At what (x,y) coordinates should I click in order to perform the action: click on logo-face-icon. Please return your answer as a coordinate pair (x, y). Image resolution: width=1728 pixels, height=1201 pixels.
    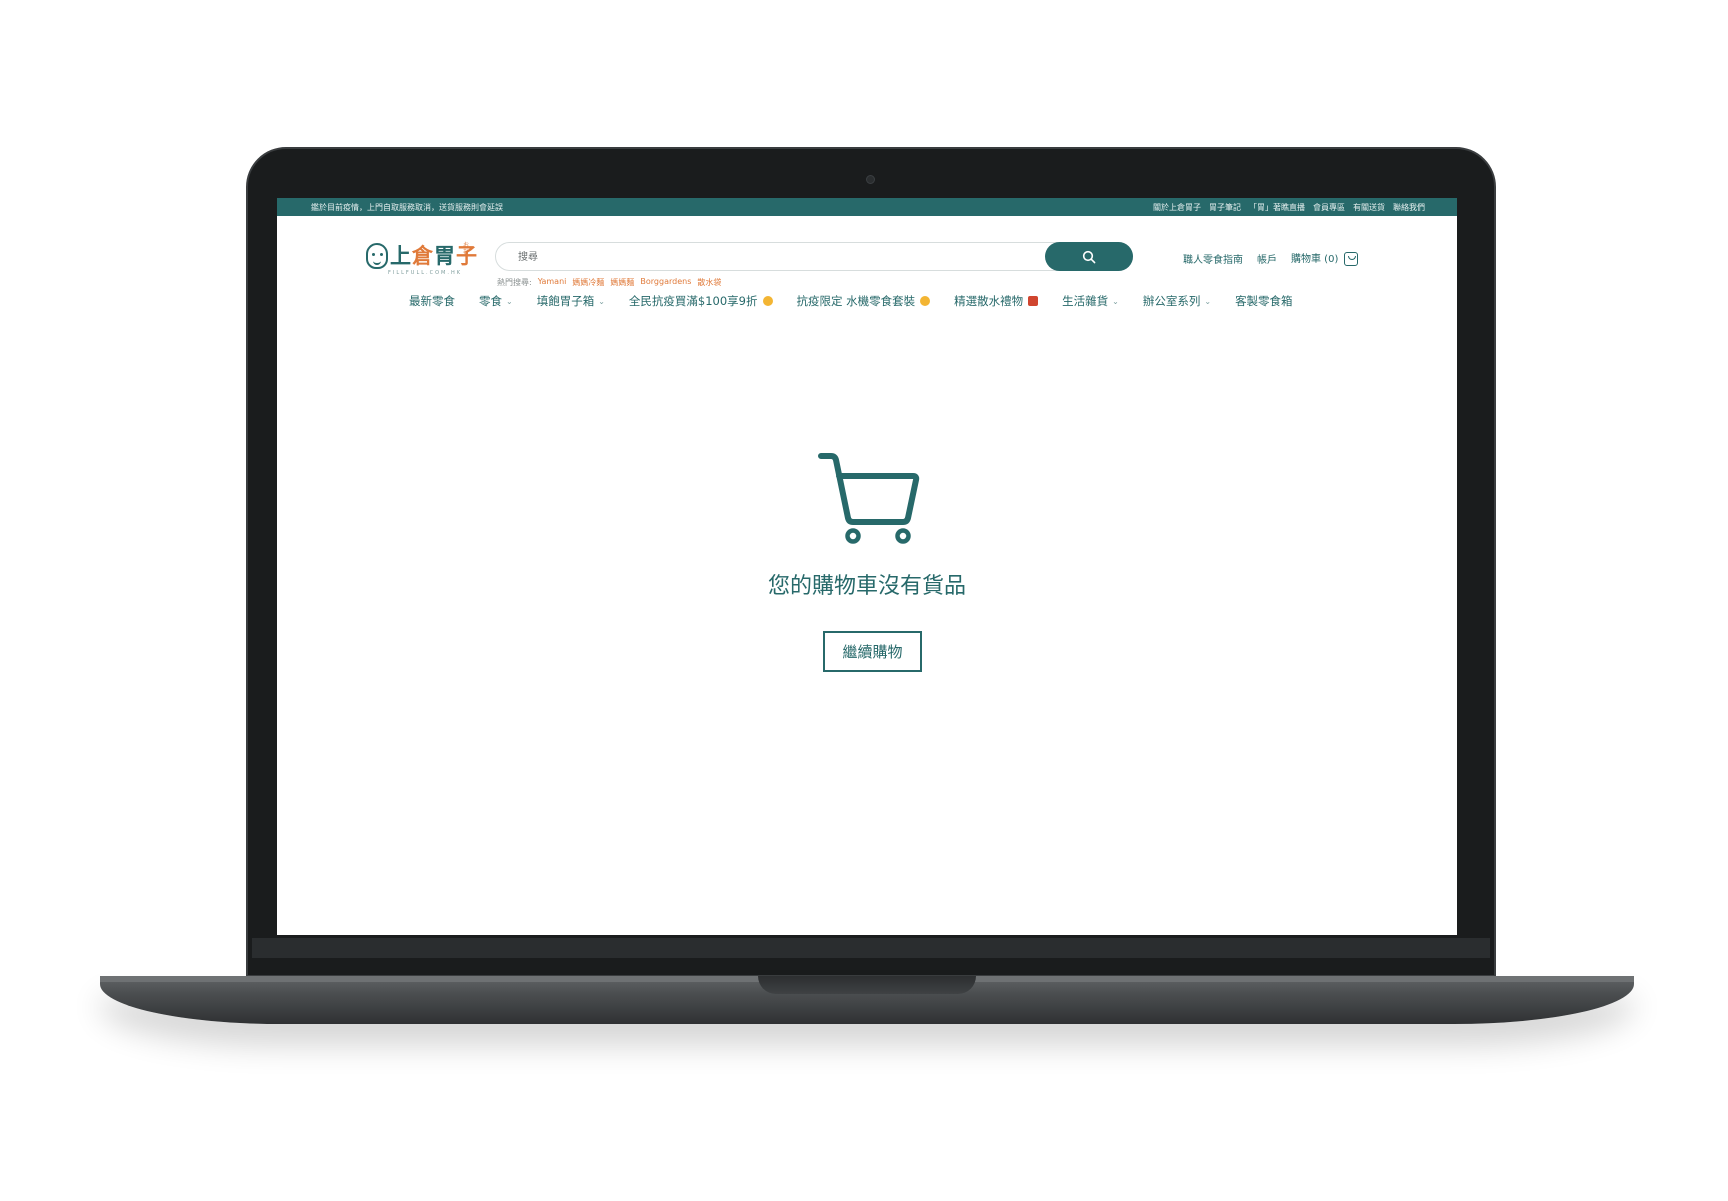
    Looking at the image, I should click on (377, 256).